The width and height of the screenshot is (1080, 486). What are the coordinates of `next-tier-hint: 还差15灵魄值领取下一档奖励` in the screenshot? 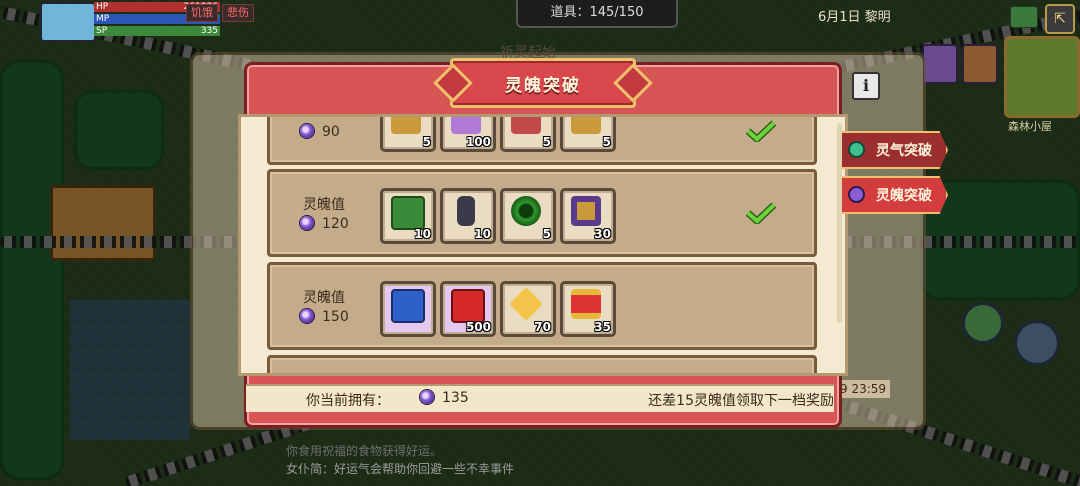 It's located at (741, 401).